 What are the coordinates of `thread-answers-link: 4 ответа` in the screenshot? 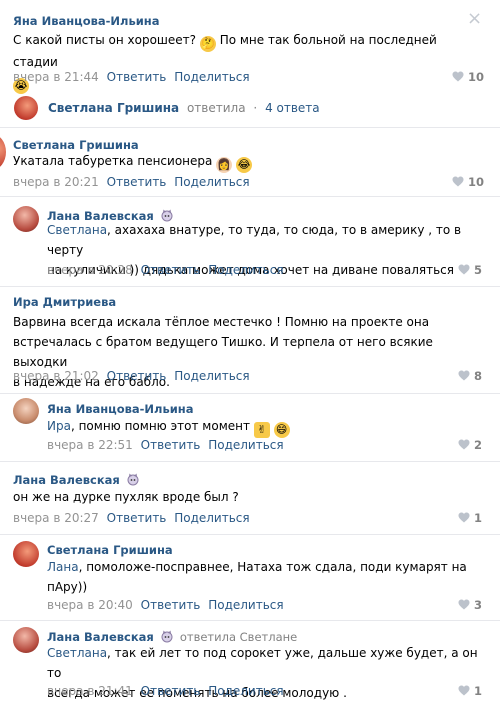 It's located at (292, 108).